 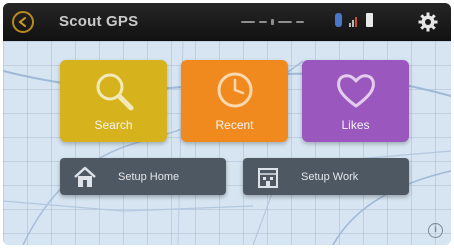 I want to click on search-label: Search, so click(x=113, y=125).